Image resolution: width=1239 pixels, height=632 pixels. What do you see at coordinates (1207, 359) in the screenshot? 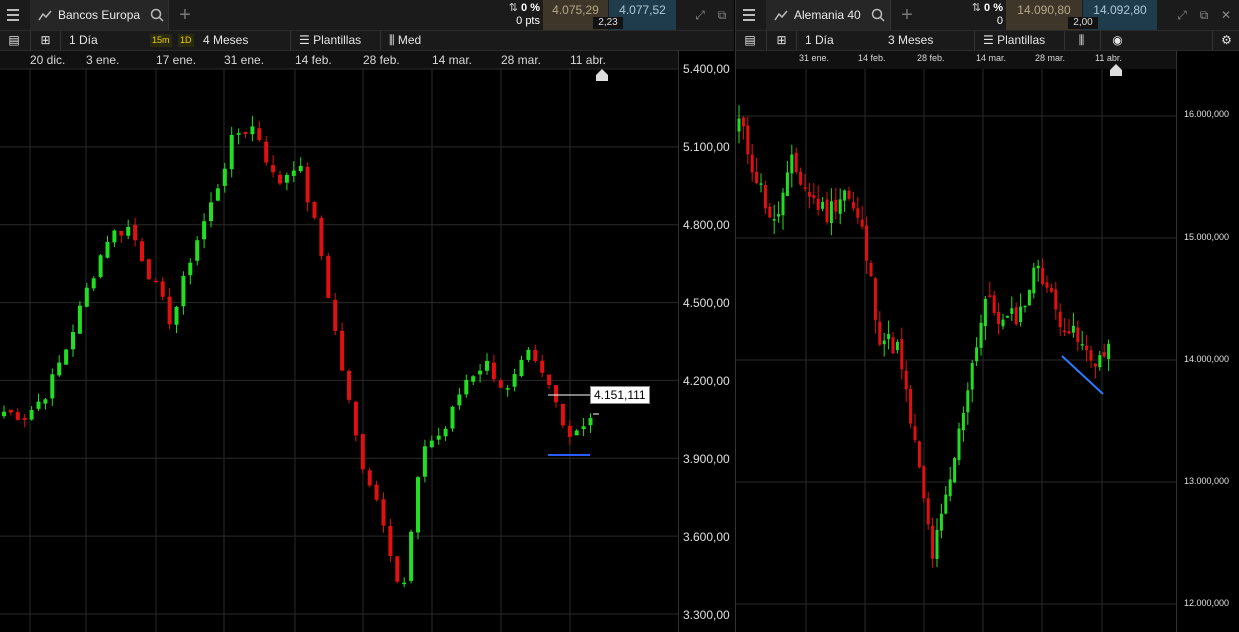
I see `y-tick-label: 14.000,000` at bounding box center [1207, 359].